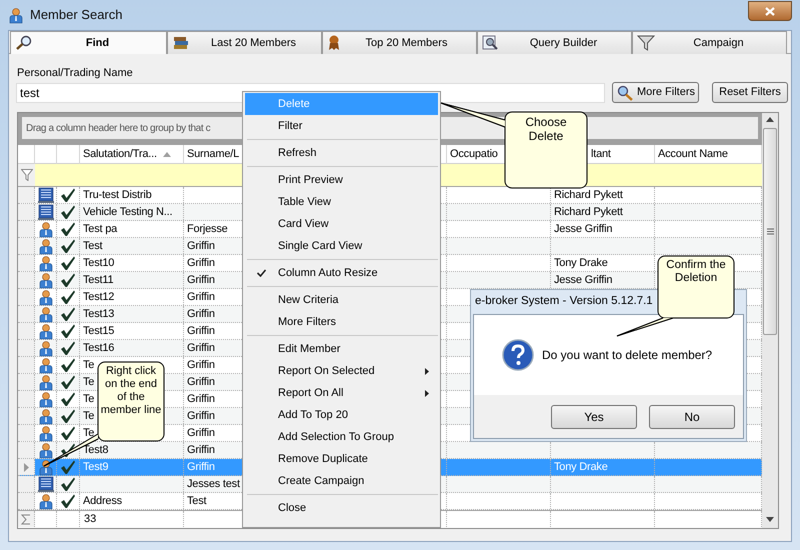 The width and height of the screenshot is (800, 550). I want to click on dialog-title: e-broker System - Version 5.12.7.1, so click(564, 302).